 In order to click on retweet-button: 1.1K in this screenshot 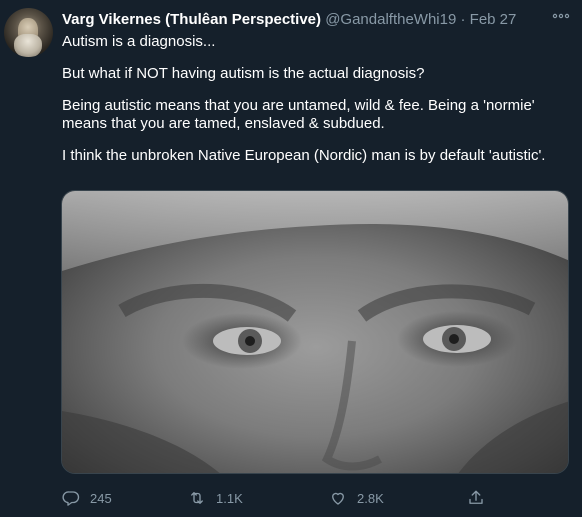, I will do `click(215, 498)`.